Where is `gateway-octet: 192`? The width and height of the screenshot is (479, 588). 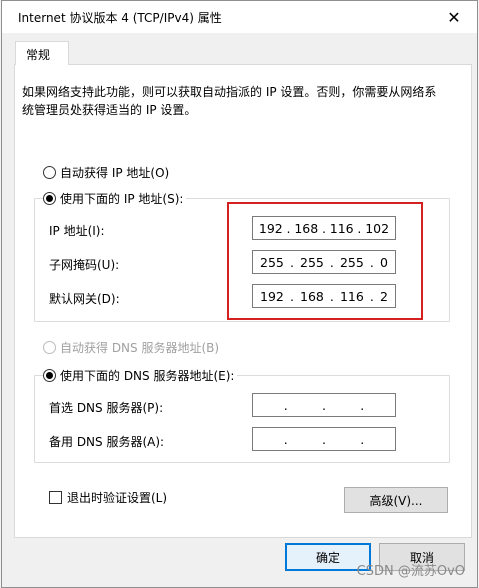 gateway-octet: 192 is located at coordinates (272, 296).